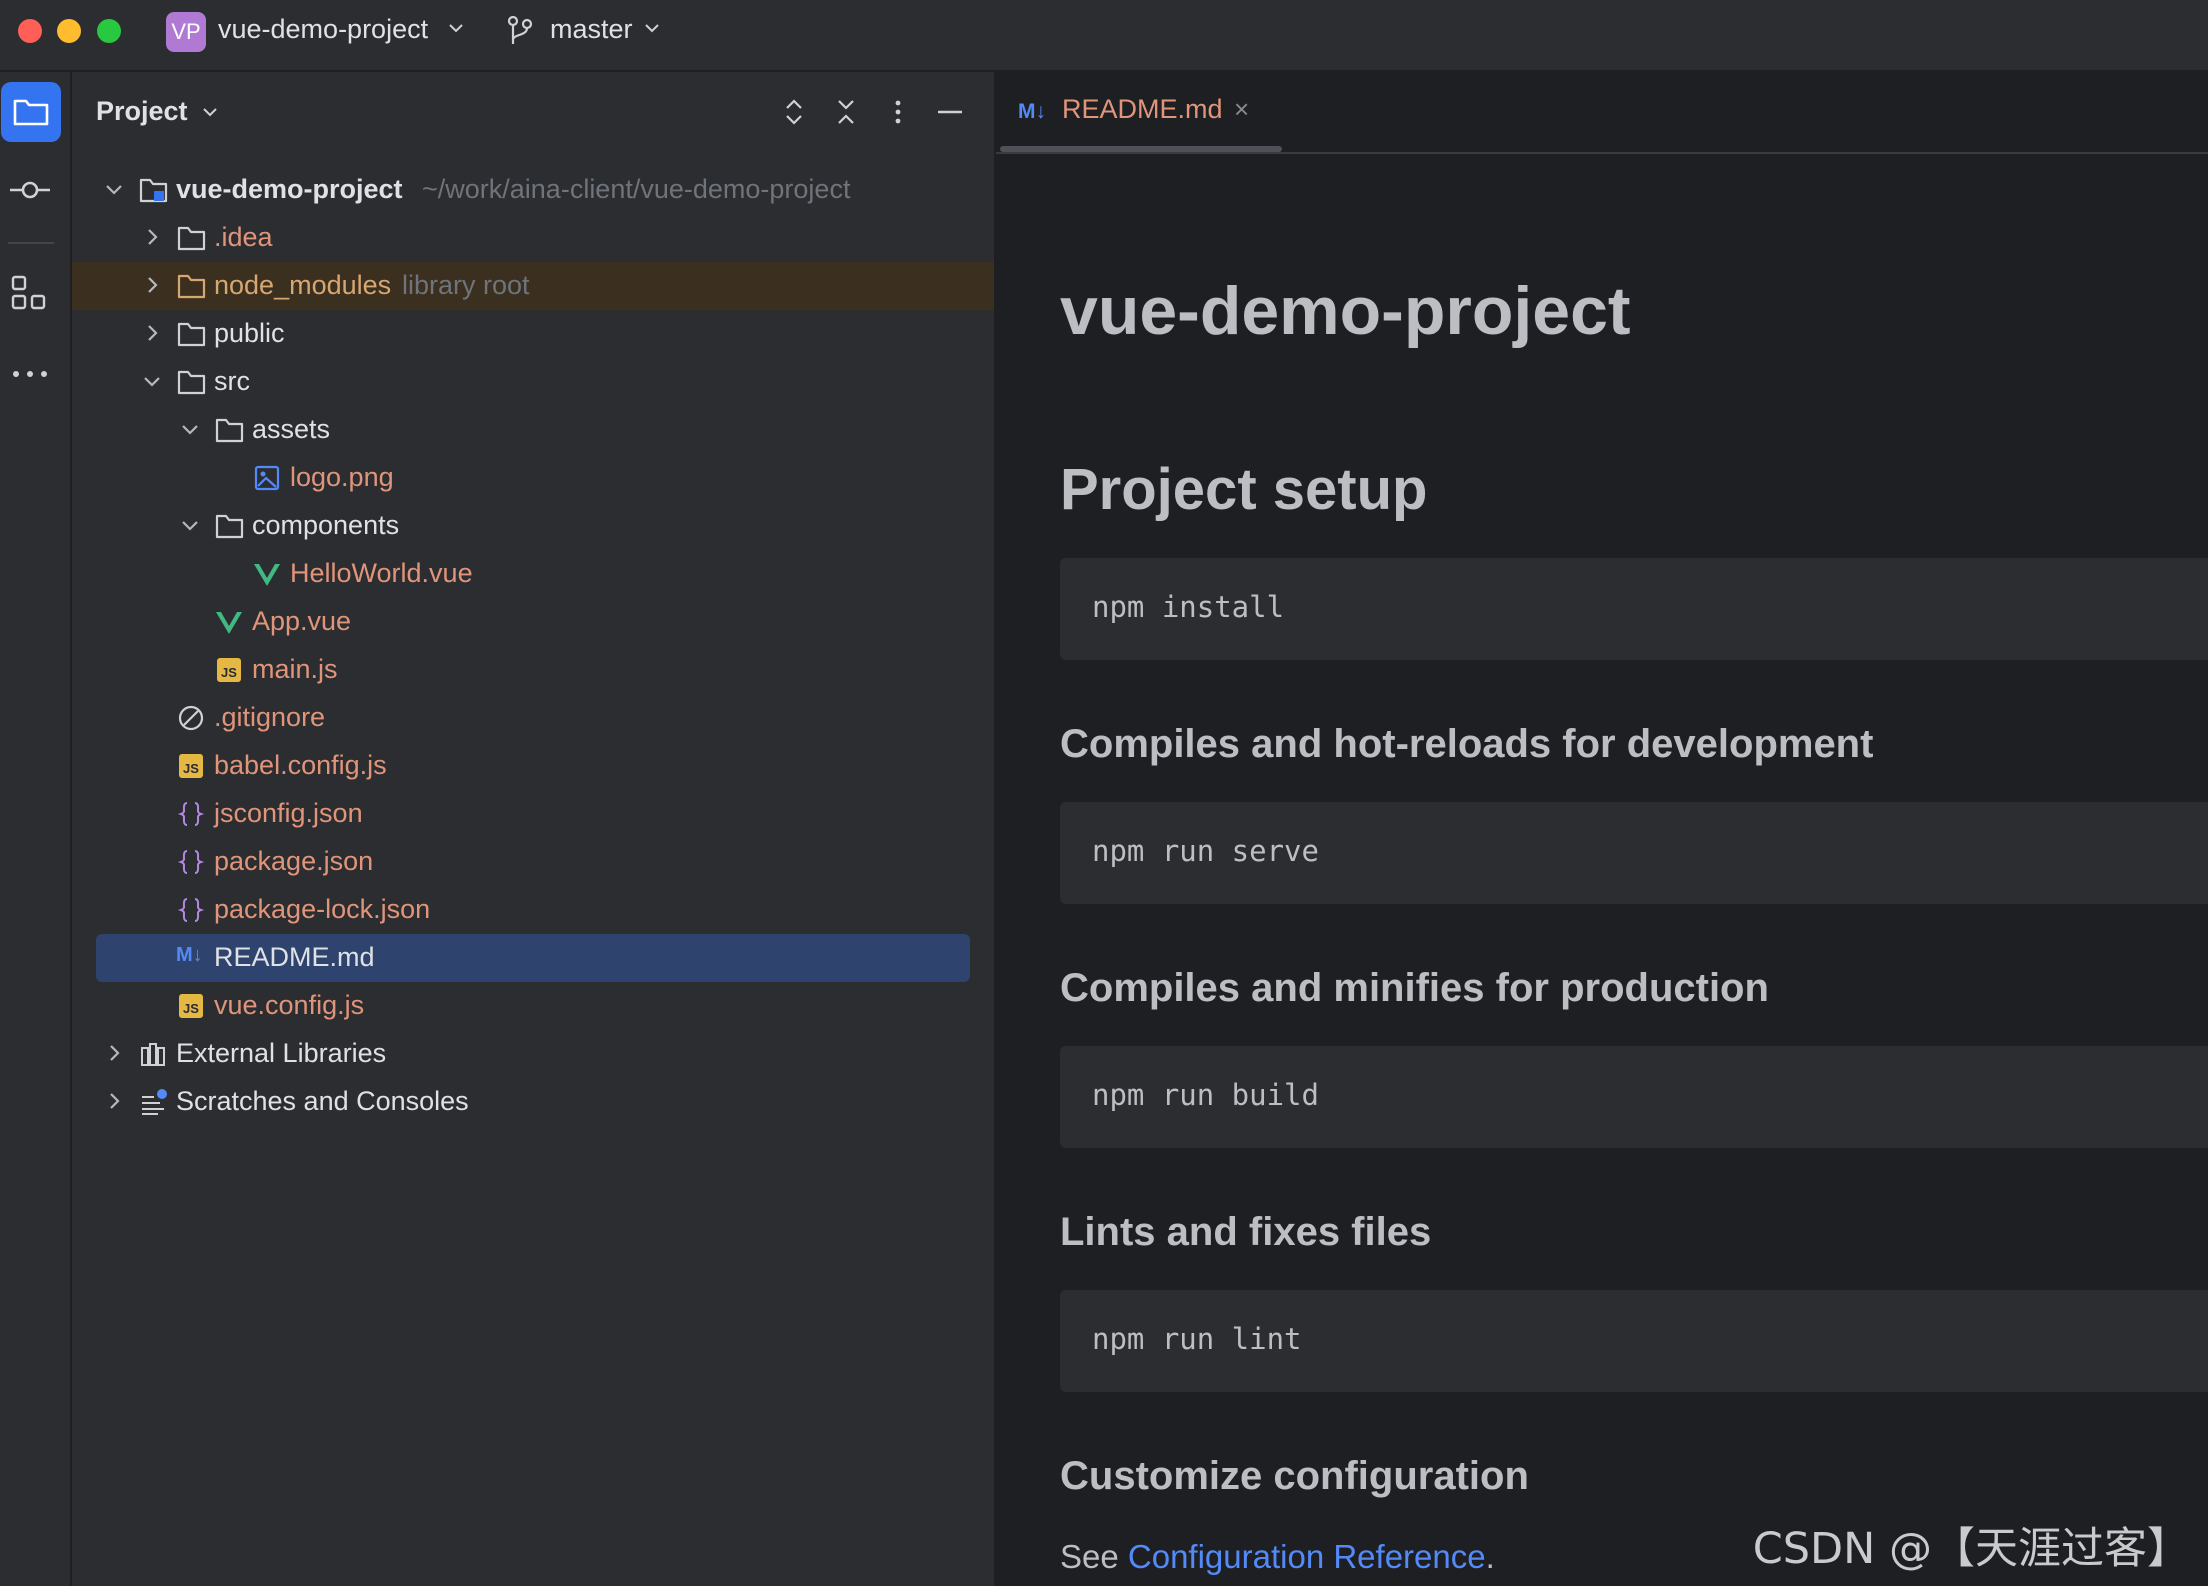 Image resolution: width=2208 pixels, height=1586 pixels. I want to click on code-text: npm run lint, so click(1197, 1339).